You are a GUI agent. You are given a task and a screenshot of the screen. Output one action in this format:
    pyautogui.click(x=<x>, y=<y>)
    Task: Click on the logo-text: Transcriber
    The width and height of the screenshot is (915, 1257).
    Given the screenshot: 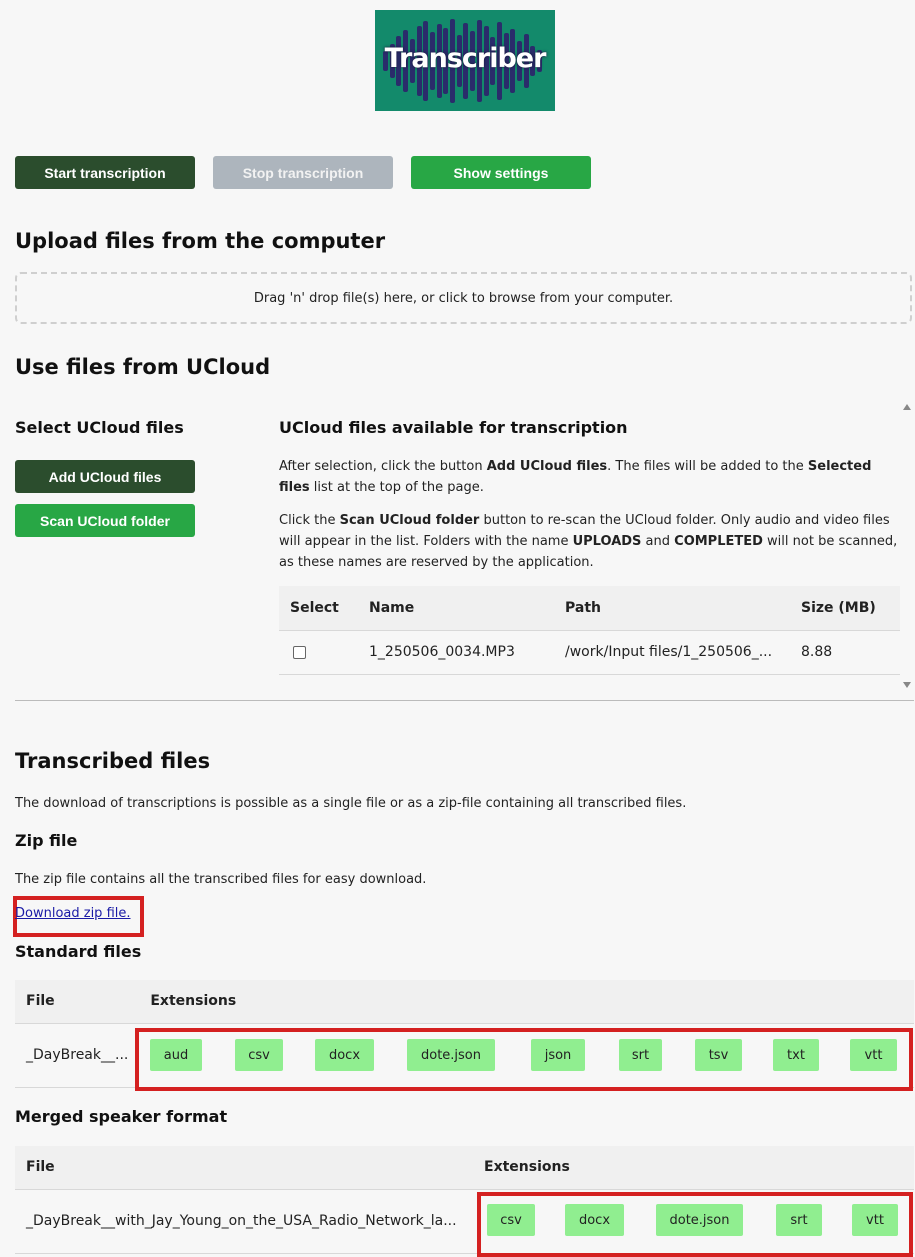 What is the action you would take?
    pyautogui.click(x=465, y=58)
    